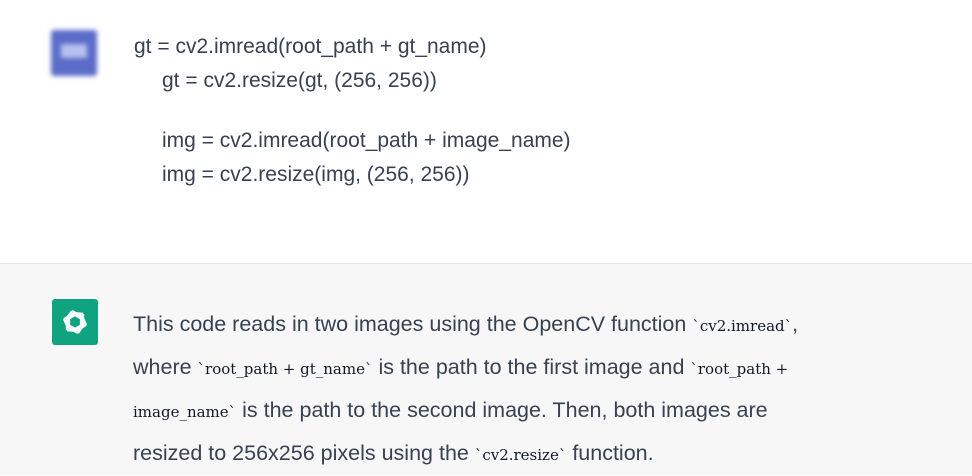 The image size is (972, 476). What do you see at coordinates (520, 455) in the screenshot?
I see `inline-code: `cv2.resize`` at bounding box center [520, 455].